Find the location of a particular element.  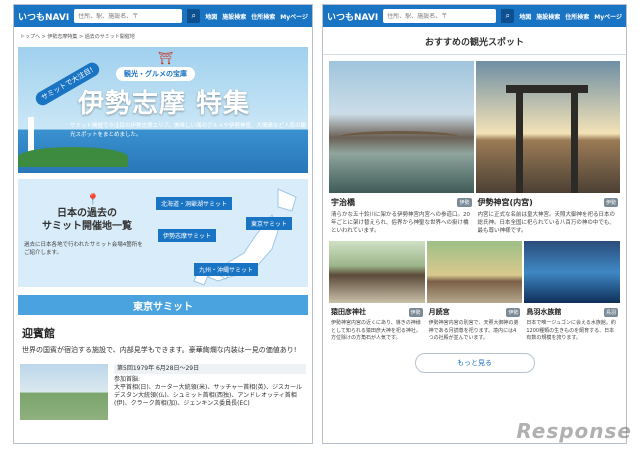

hero-category: 観光・グルメの宝庫 is located at coordinates (155, 74).